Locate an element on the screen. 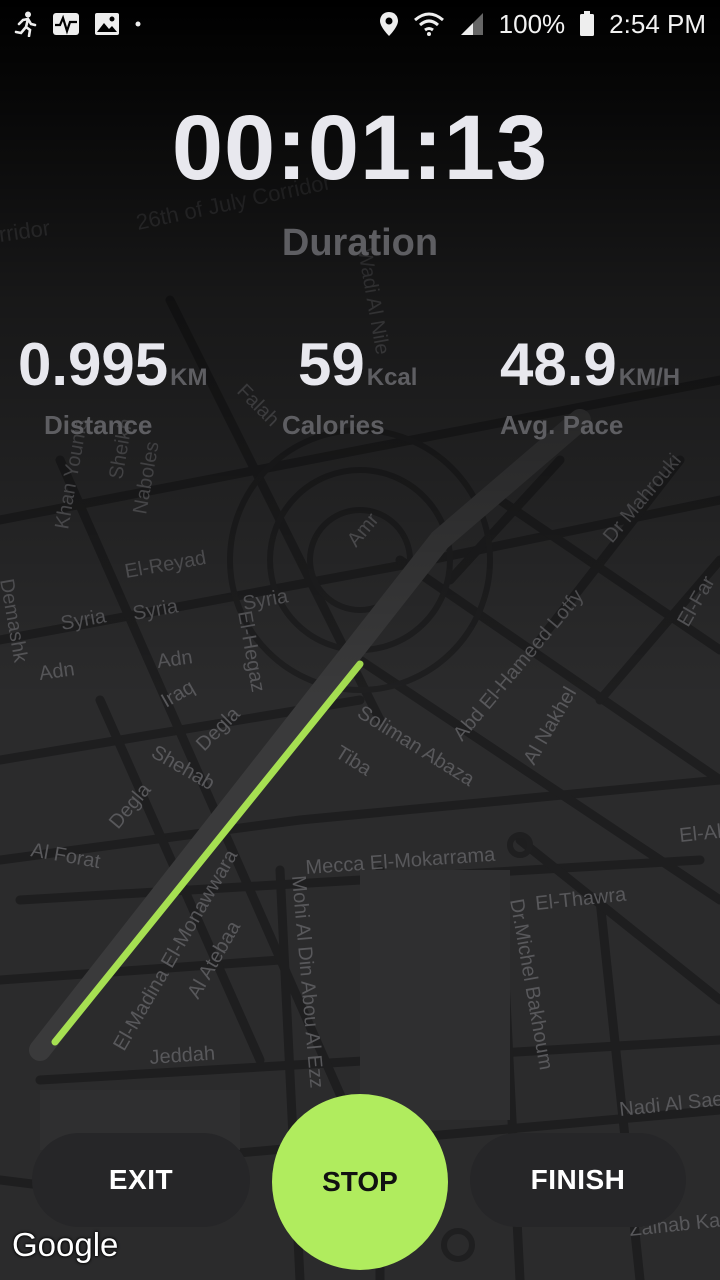 The width and height of the screenshot is (720, 1280). image-icon is located at coordinates (107, 24).